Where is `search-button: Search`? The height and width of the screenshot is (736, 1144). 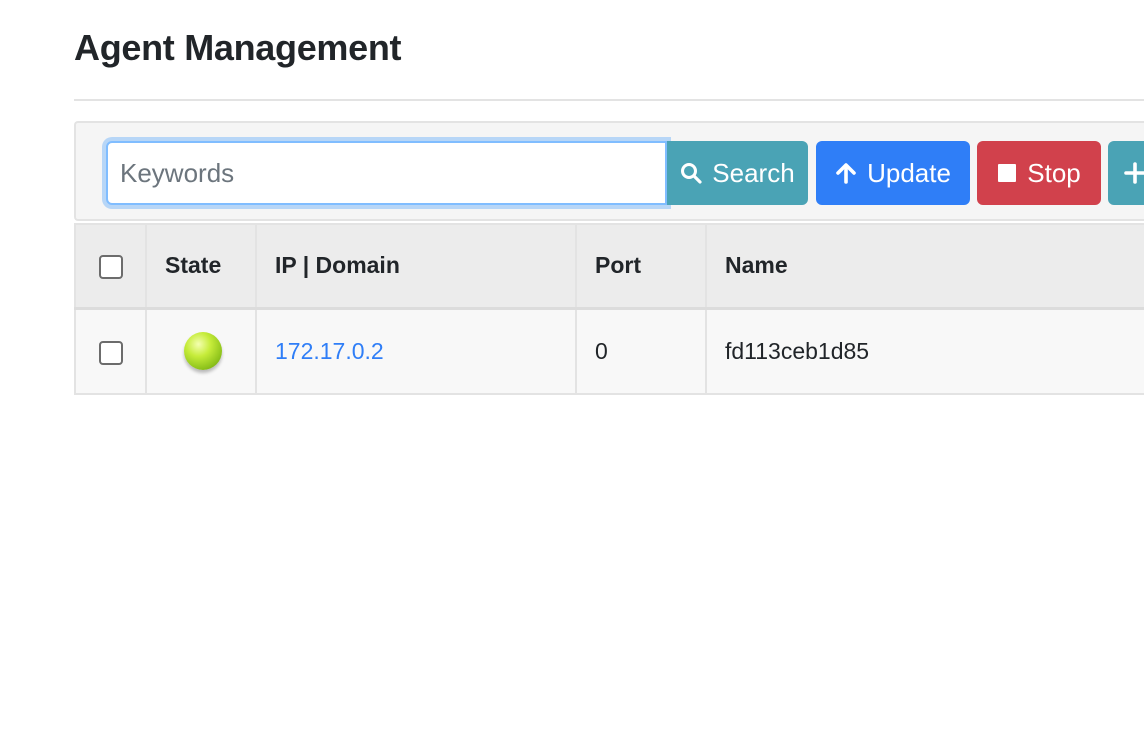
search-button: Search is located at coordinates (737, 173).